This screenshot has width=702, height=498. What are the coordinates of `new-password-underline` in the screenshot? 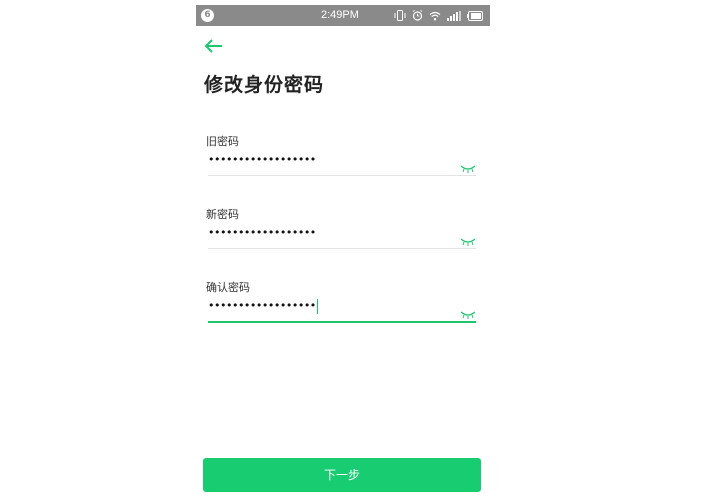 It's located at (342, 248).